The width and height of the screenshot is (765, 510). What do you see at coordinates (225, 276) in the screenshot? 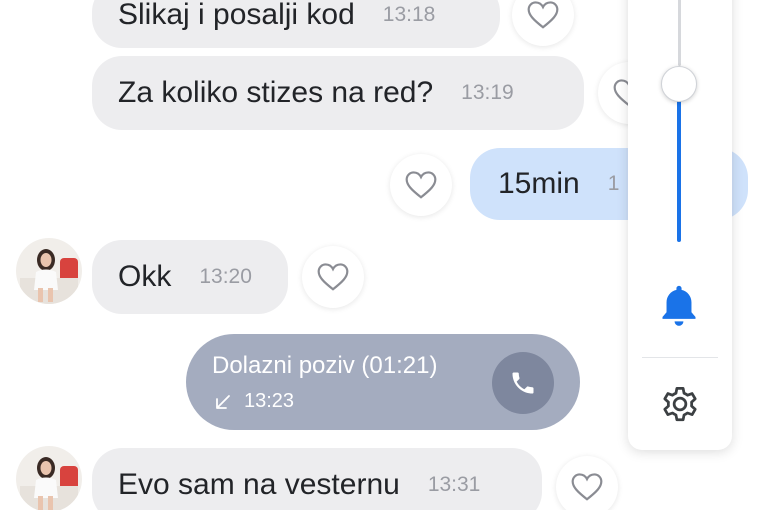
I see `message-time: 13:20` at bounding box center [225, 276].